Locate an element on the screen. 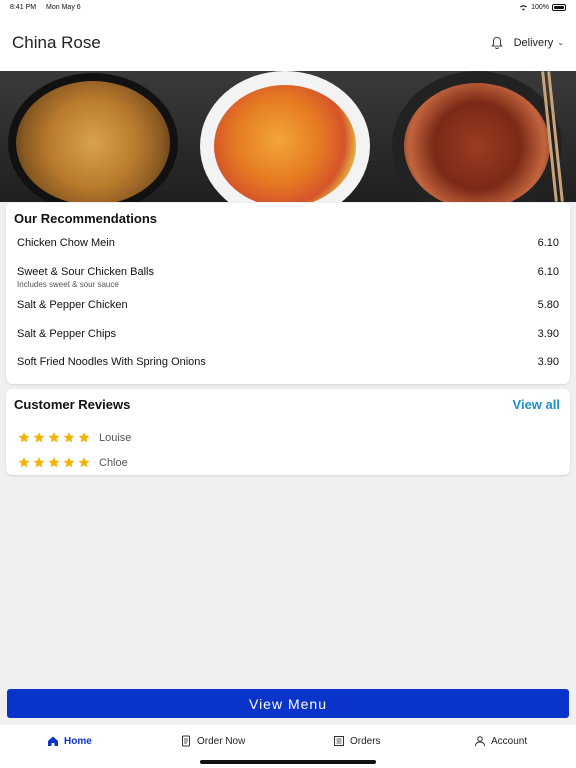 Image resolution: width=576 pixels, height=768 pixels. home-icon is located at coordinates (53, 741).